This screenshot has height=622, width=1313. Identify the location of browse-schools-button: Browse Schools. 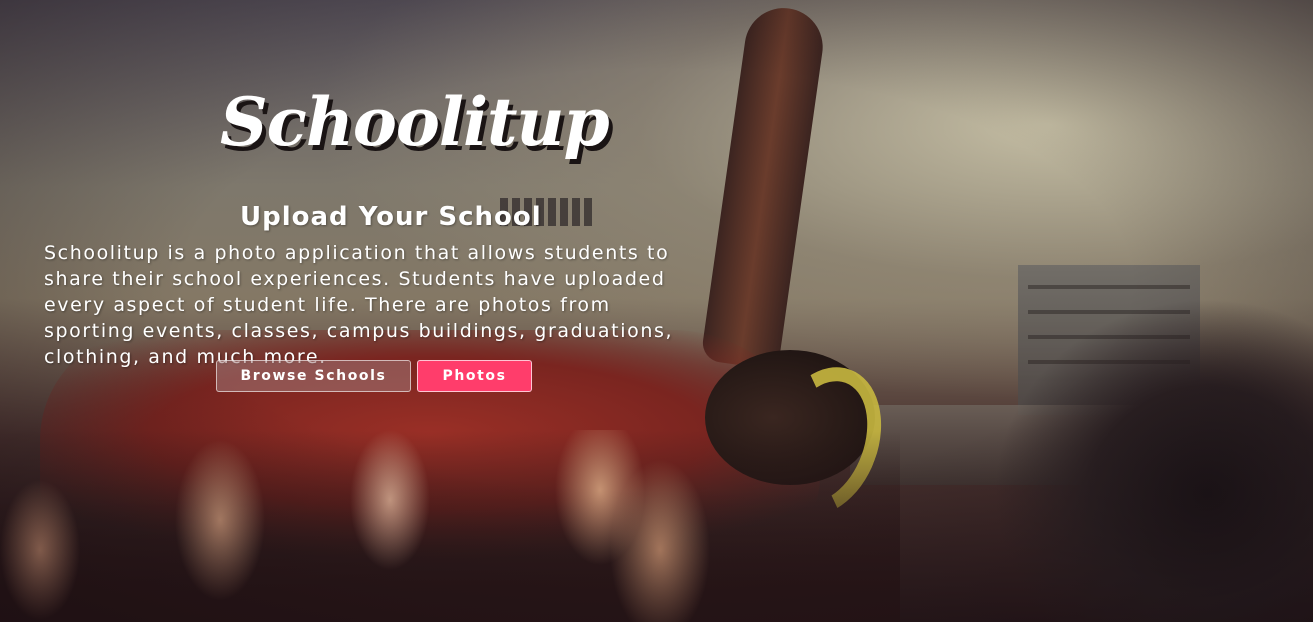
(313, 376).